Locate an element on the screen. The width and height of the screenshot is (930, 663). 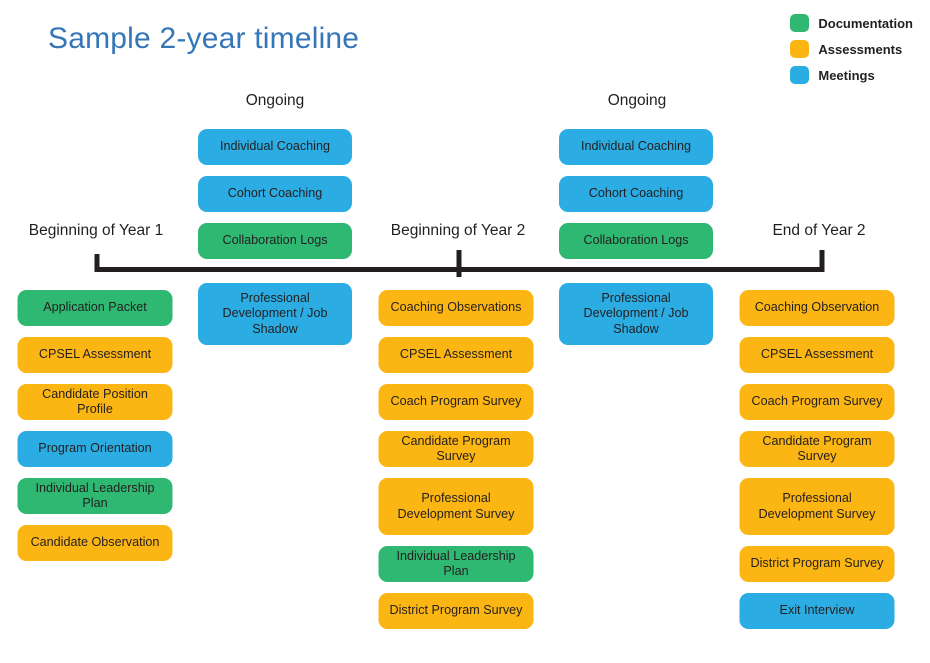
timeline-item: Coaching Observations is located at coordinates (456, 308).